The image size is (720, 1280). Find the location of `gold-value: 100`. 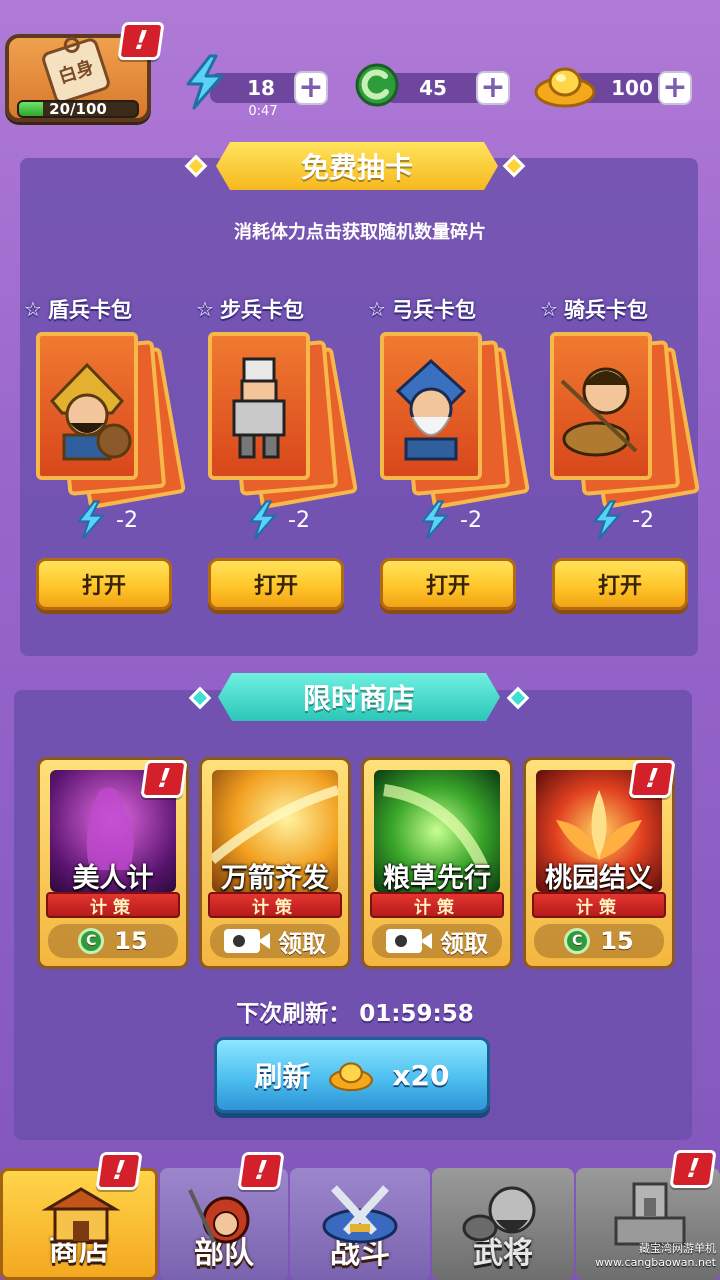

gold-value: 100 is located at coordinates (632, 88).